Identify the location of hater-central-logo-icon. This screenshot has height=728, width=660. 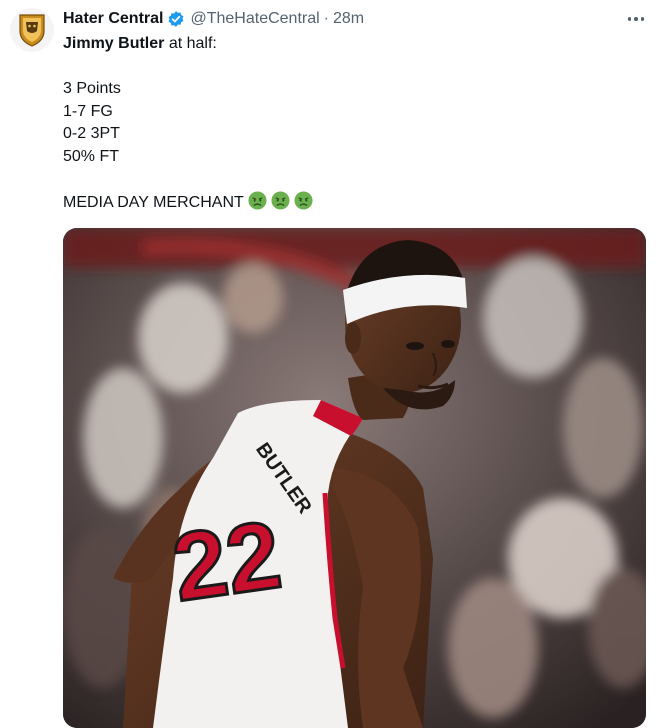
(32, 30).